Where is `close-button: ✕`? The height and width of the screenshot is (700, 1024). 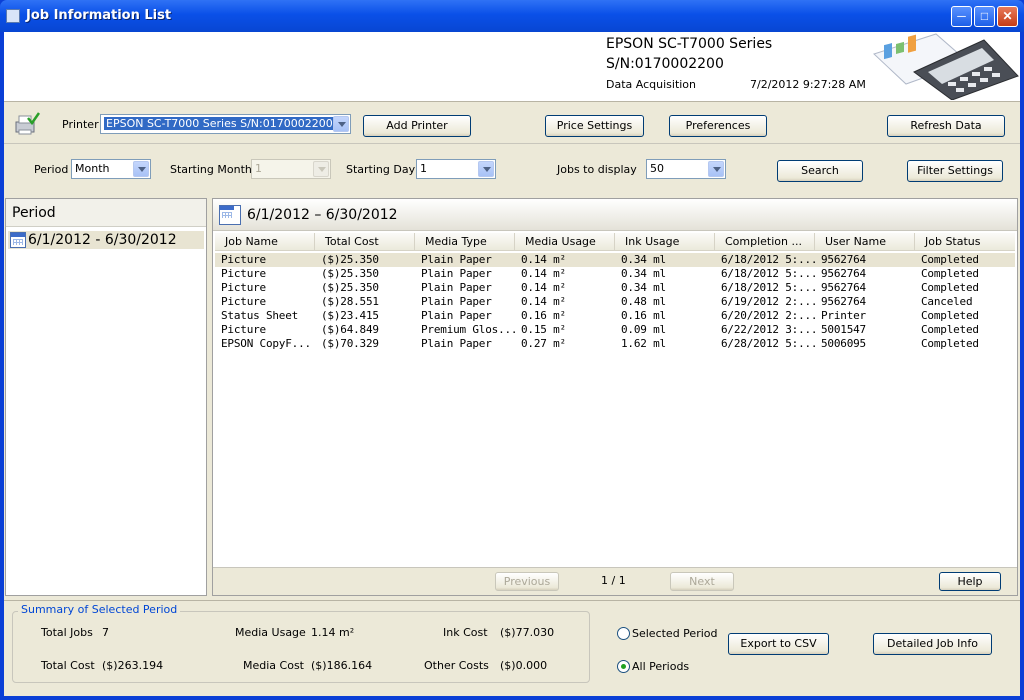
close-button: ✕ is located at coordinates (1007, 16).